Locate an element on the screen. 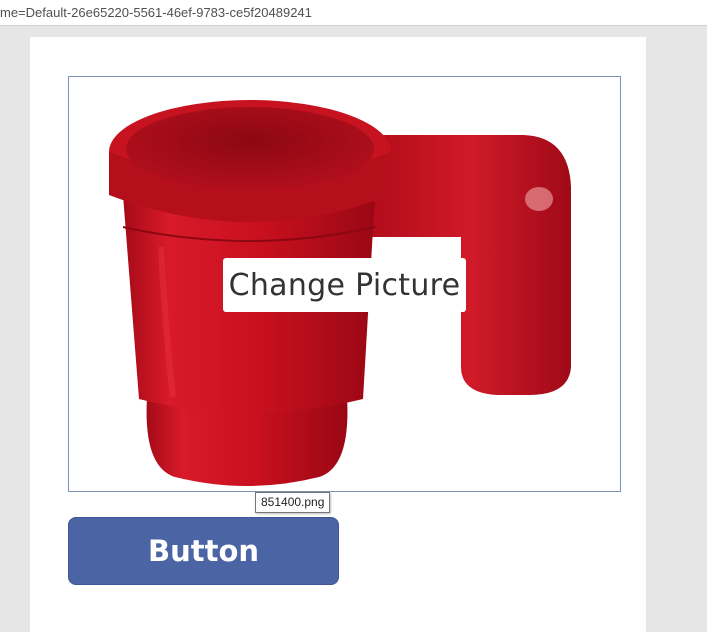 The height and width of the screenshot is (632, 707). change-picture-label: Change Picture is located at coordinates (344, 285).